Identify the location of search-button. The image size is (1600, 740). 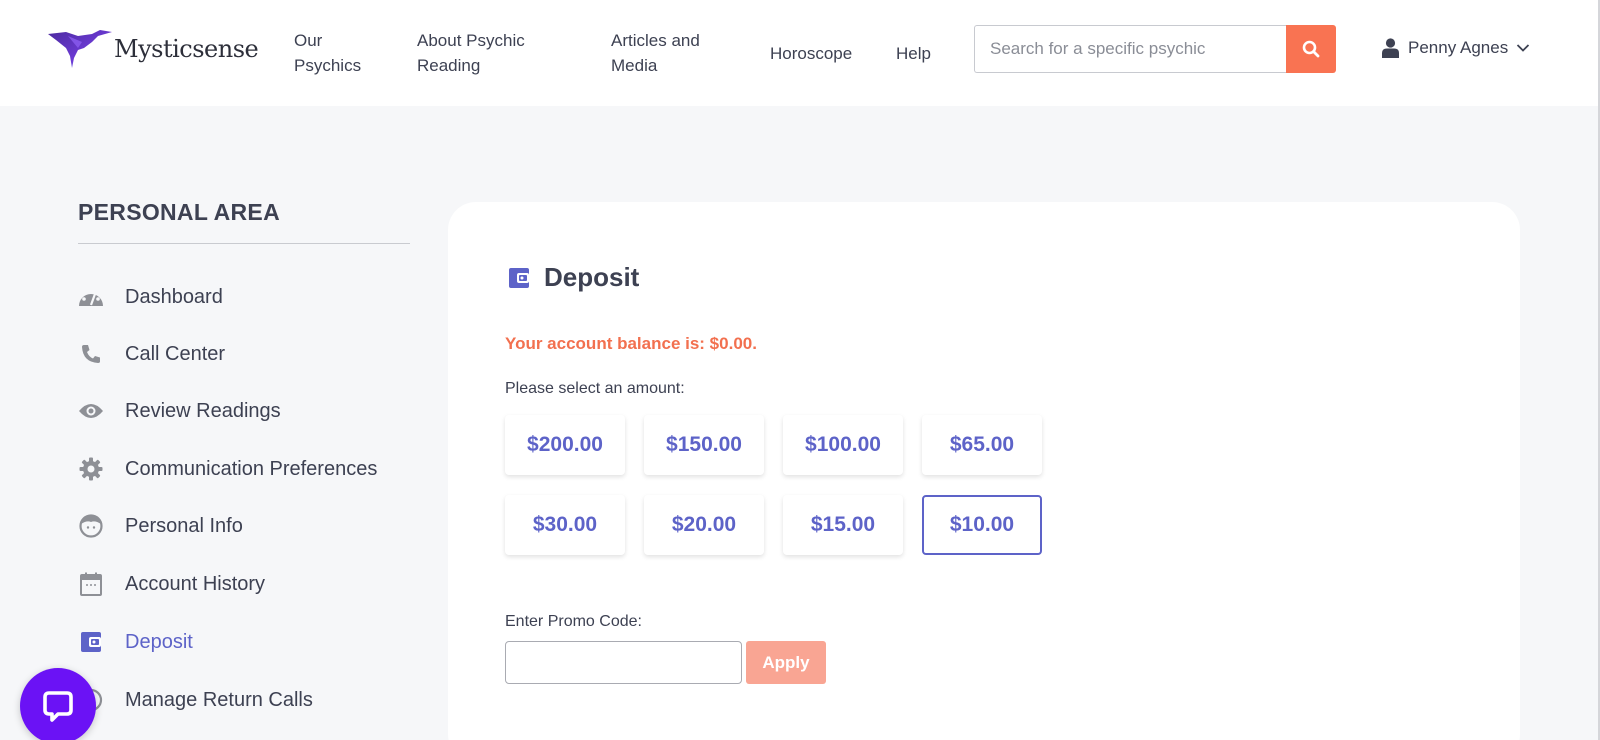
(1311, 49).